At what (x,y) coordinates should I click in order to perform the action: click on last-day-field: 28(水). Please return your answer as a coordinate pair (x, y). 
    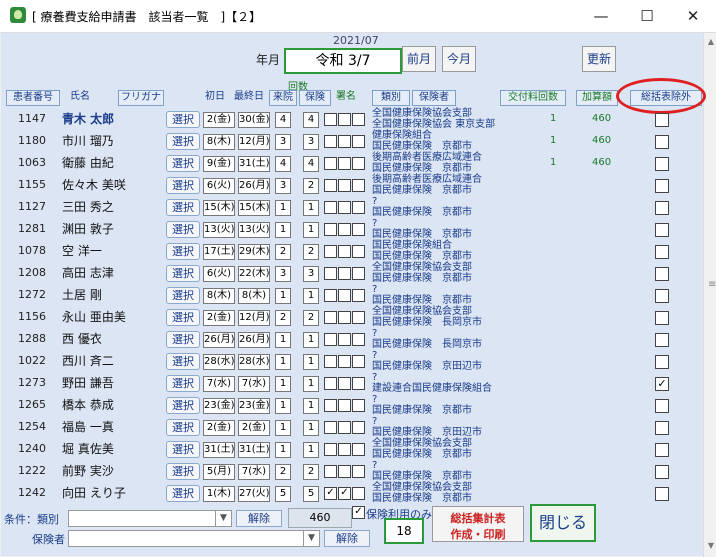
    Looking at the image, I should click on (254, 362).